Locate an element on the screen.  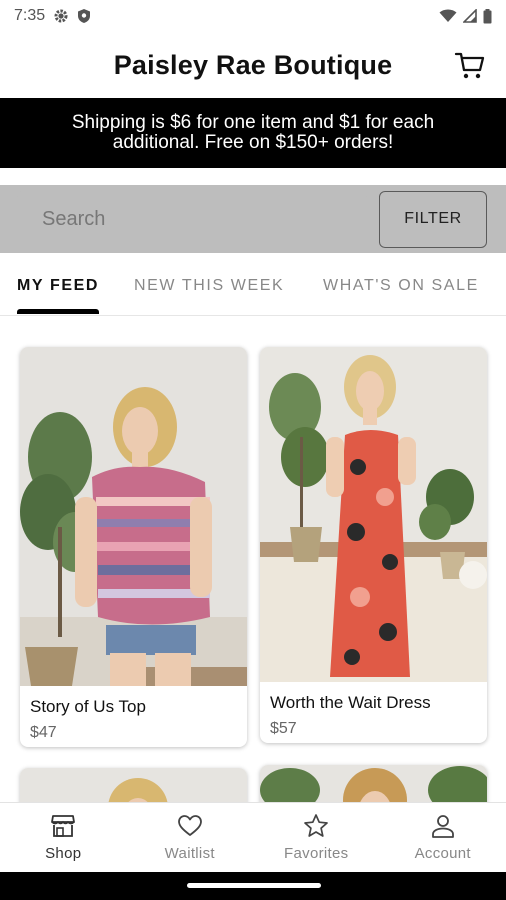
home-gesture-handle is located at coordinates (254, 885).